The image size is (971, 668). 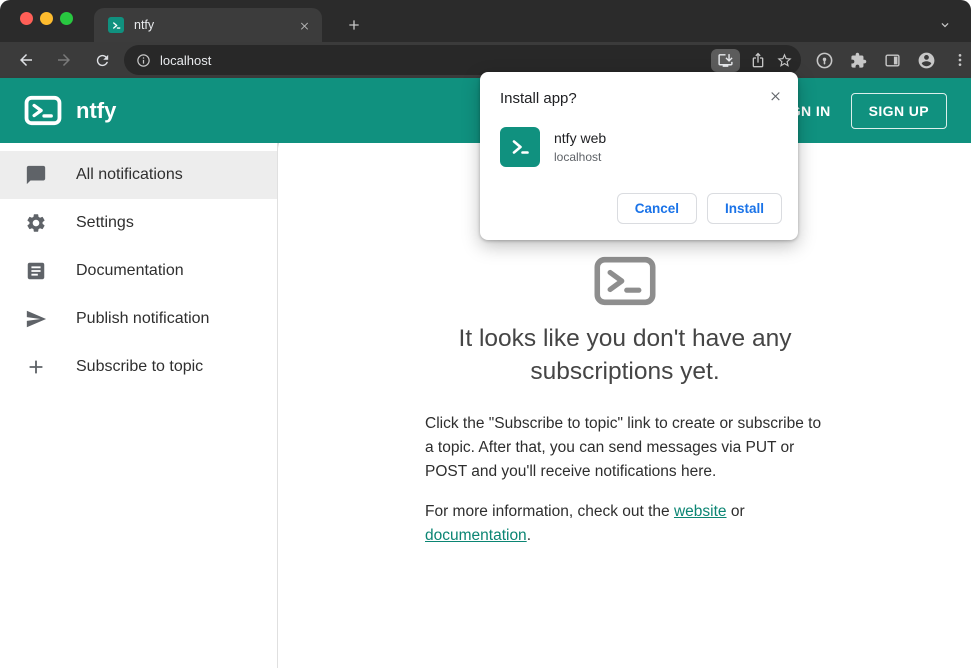 I want to click on tab-close-icon, so click(x=304, y=25).